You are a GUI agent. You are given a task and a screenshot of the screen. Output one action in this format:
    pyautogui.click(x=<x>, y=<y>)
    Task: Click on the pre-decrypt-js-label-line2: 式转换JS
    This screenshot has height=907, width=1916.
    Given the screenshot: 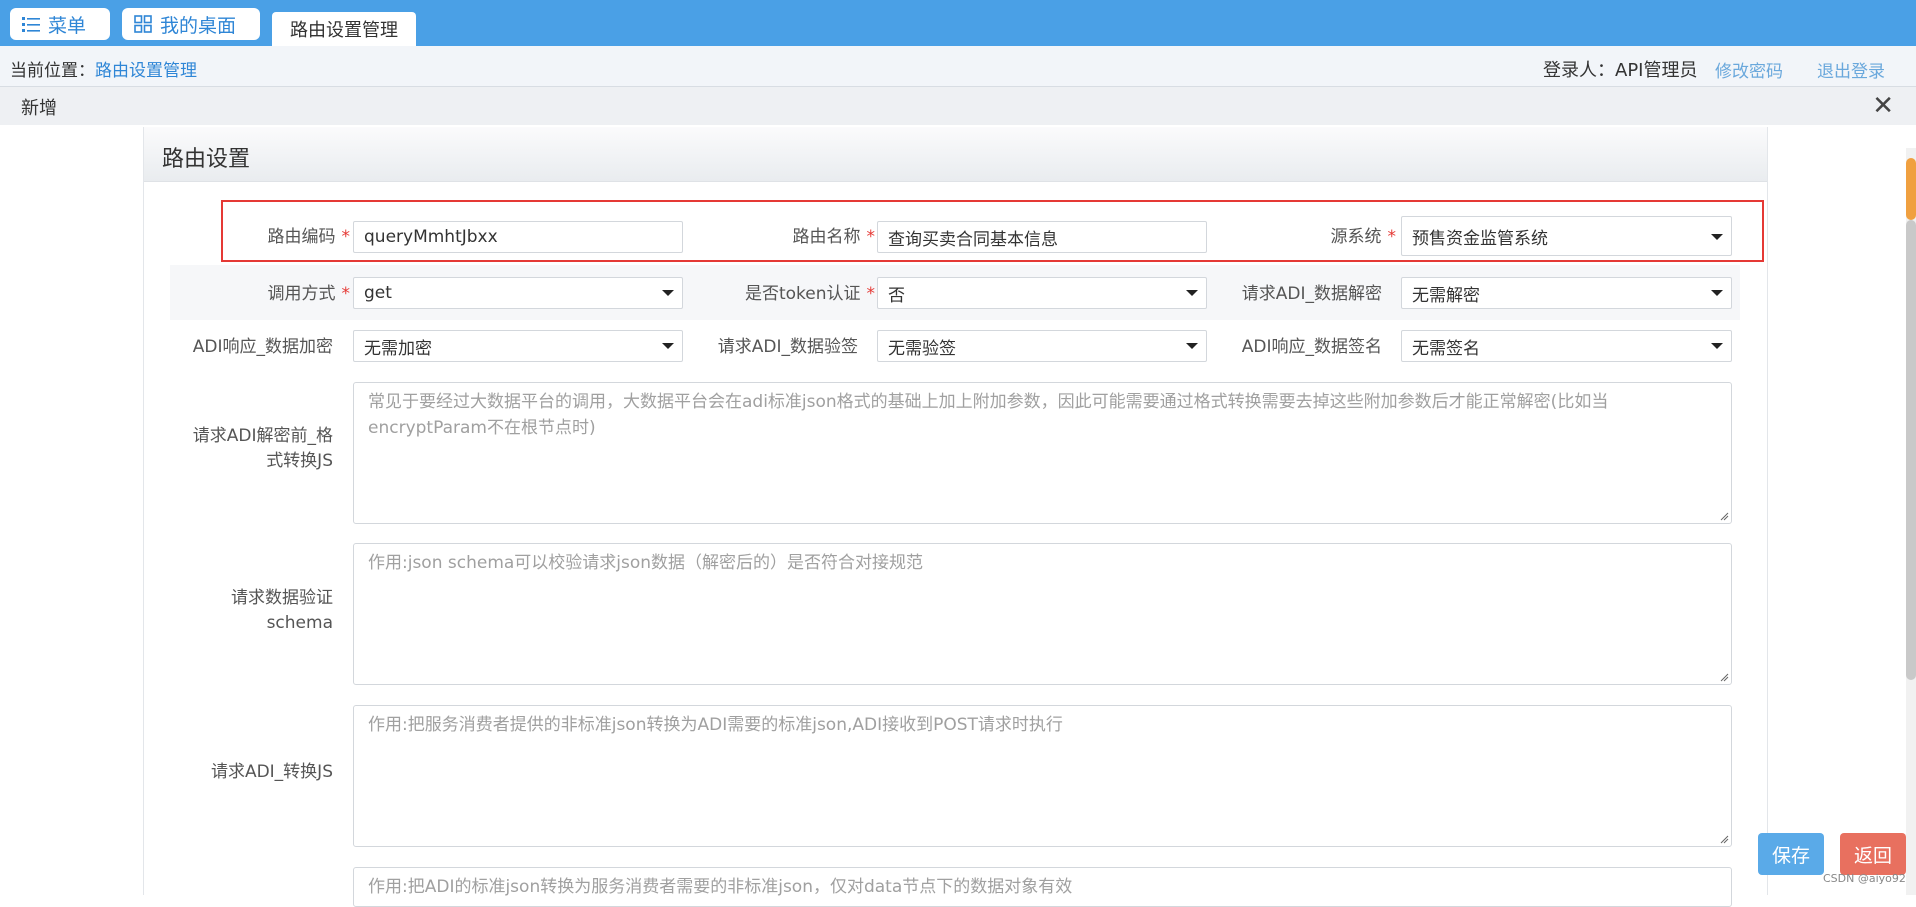 What is the action you would take?
    pyautogui.click(x=299, y=461)
    